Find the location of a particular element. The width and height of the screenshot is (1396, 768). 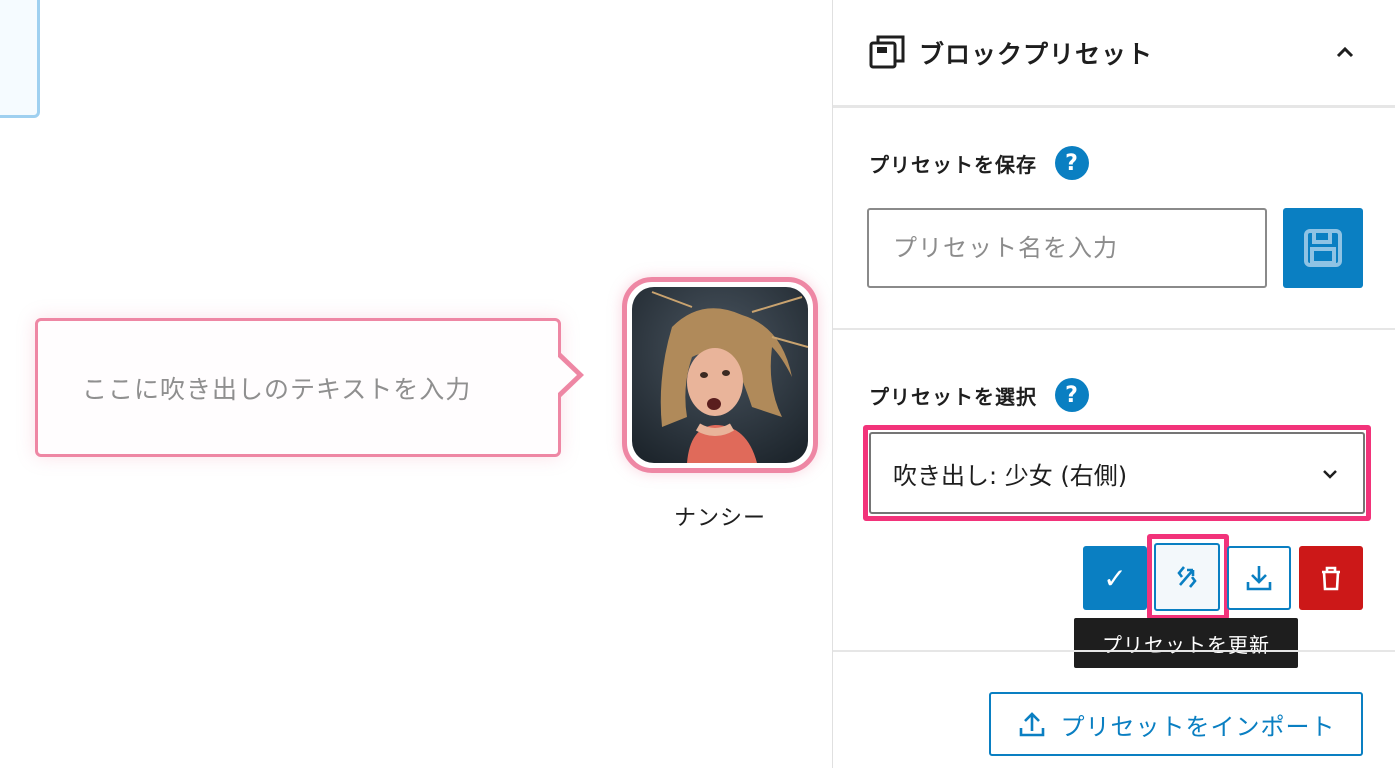

update-preset-button is located at coordinates (1187, 577).